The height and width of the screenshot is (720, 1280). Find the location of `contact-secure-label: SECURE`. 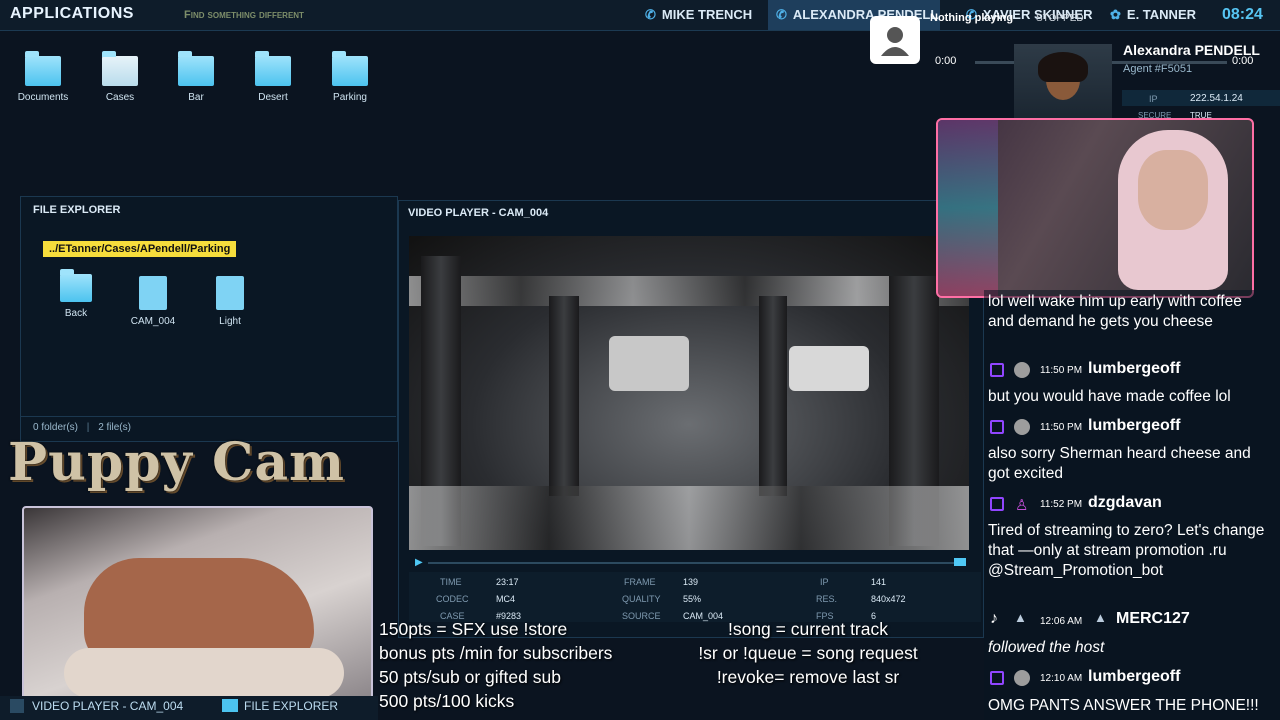

contact-secure-label: SECURE is located at coordinates (1155, 114).